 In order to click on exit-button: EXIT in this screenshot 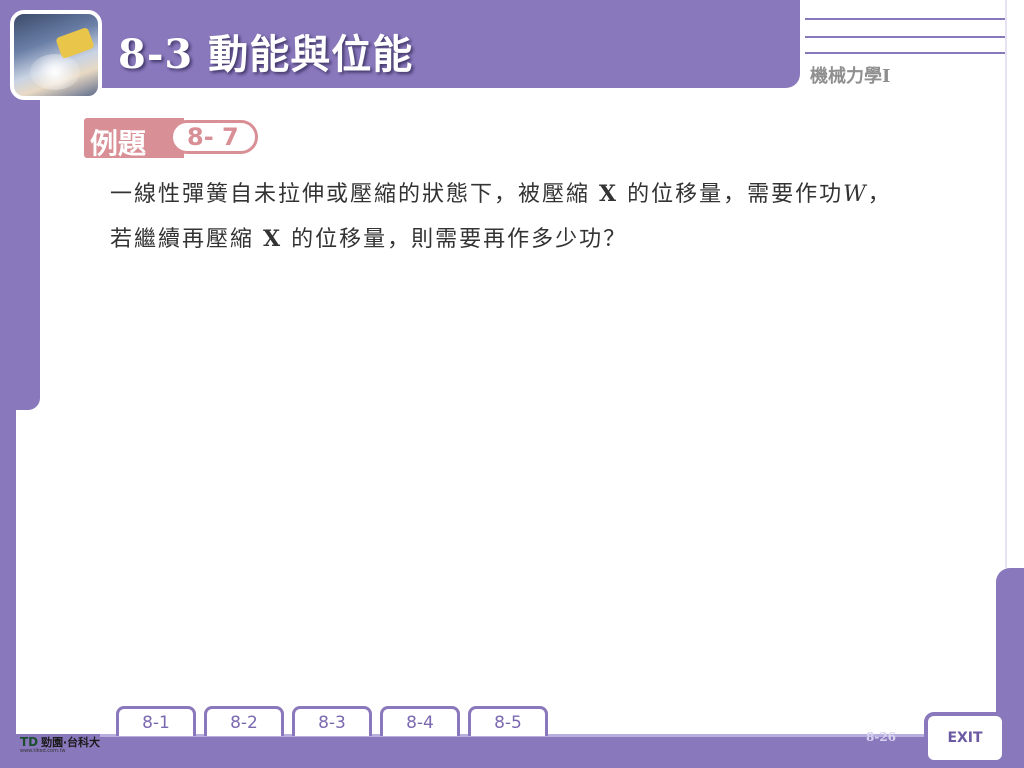, I will do `click(965, 738)`.